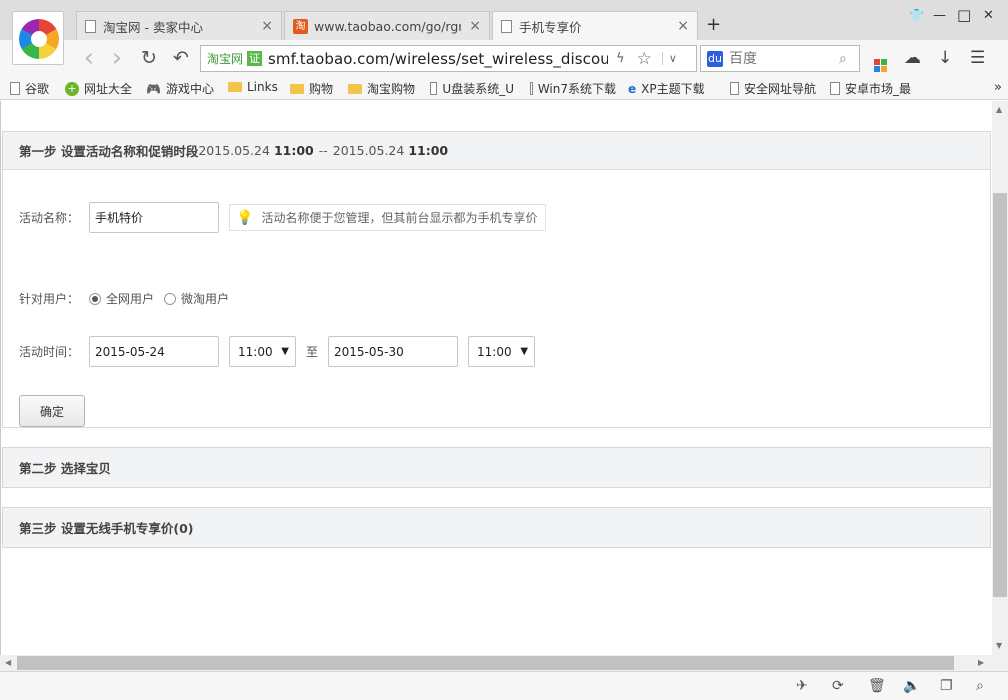  I want to click on start-time-select: 11:00 ▼, so click(262, 351).